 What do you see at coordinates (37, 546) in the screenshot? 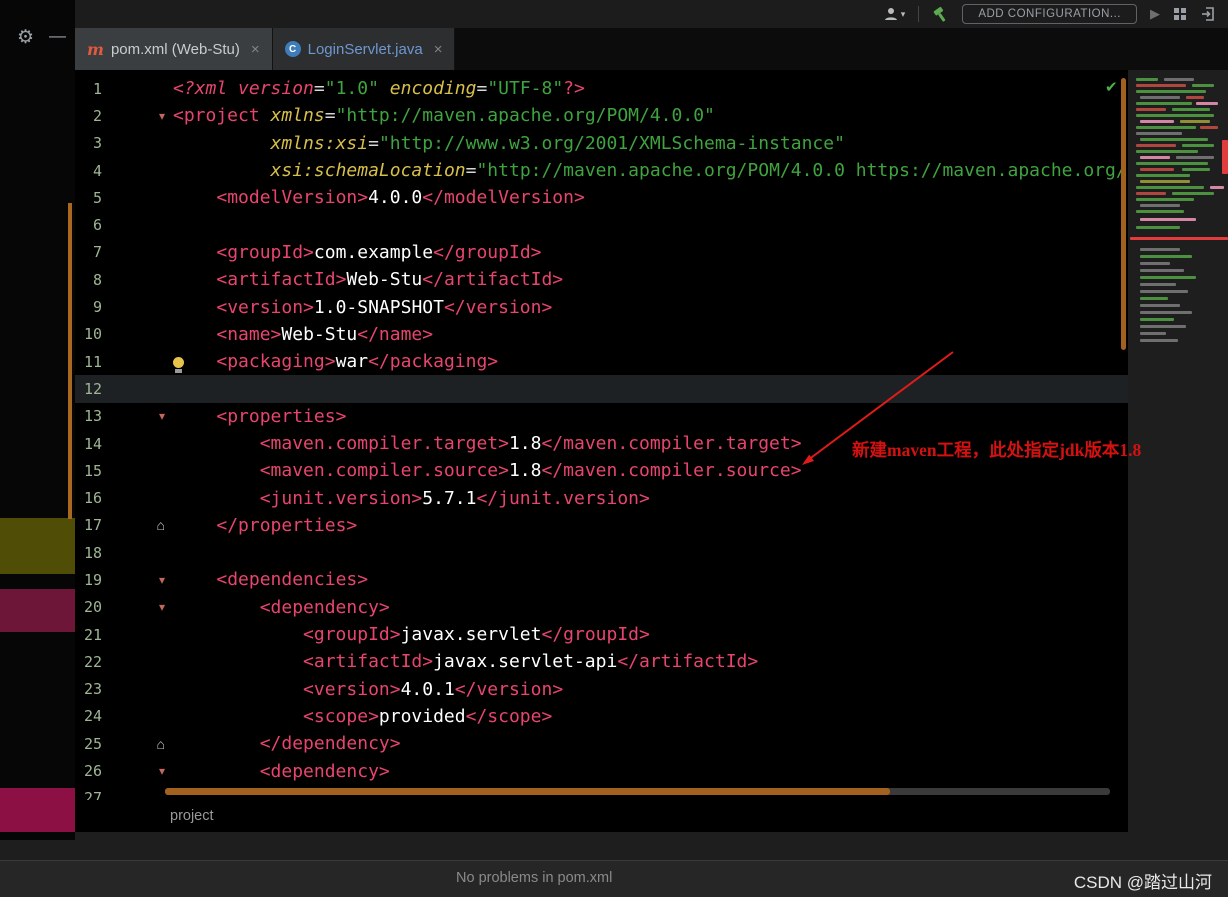
I see `left-strip-block-olive` at bounding box center [37, 546].